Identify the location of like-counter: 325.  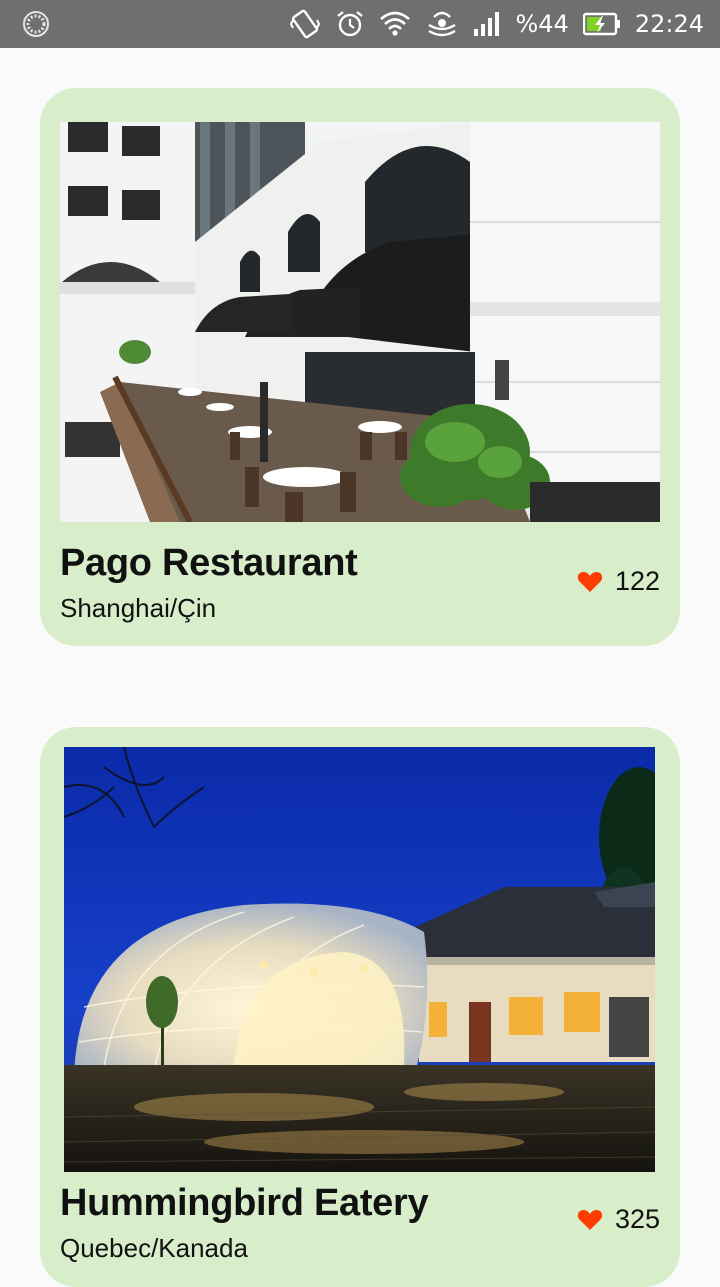
(618, 1219).